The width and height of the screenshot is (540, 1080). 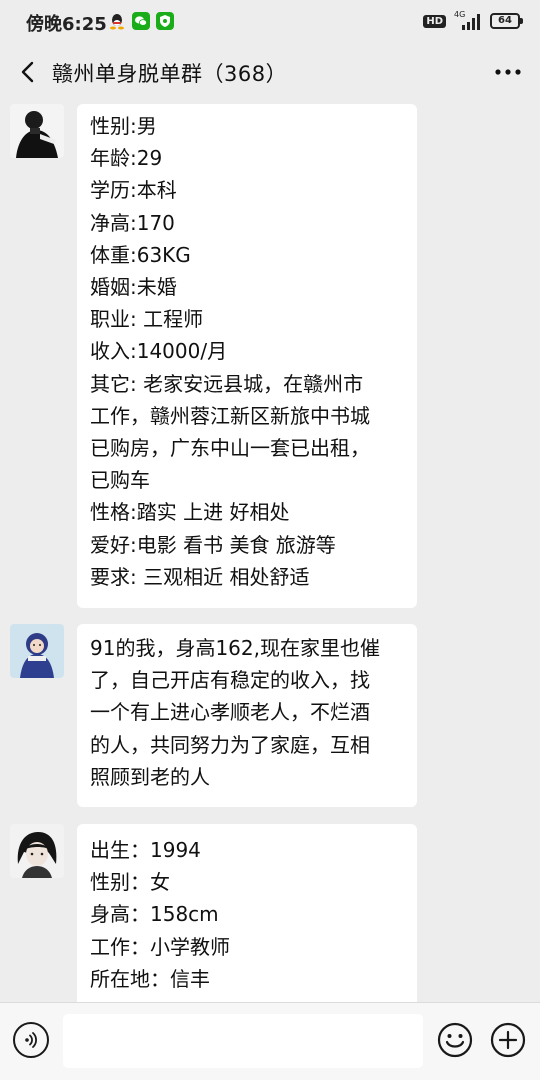 What do you see at coordinates (190, 512) in the screenshot?
I see `message-line: 性格:踏实 上进 好相处` at bounding box center [190, 512].